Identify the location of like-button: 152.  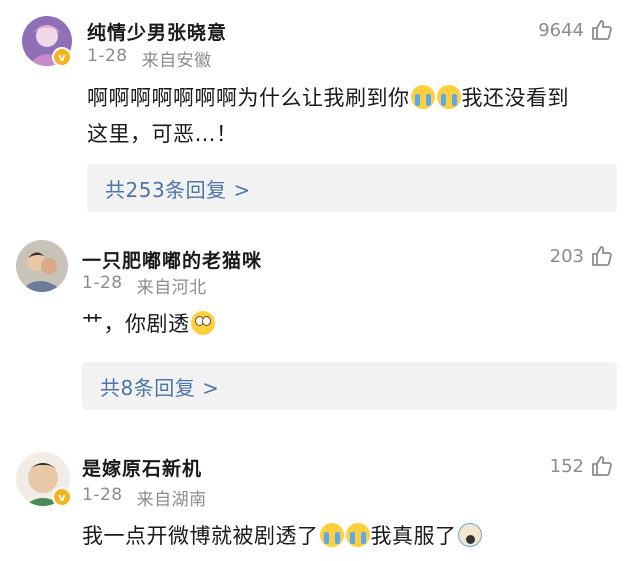
(582, 466).